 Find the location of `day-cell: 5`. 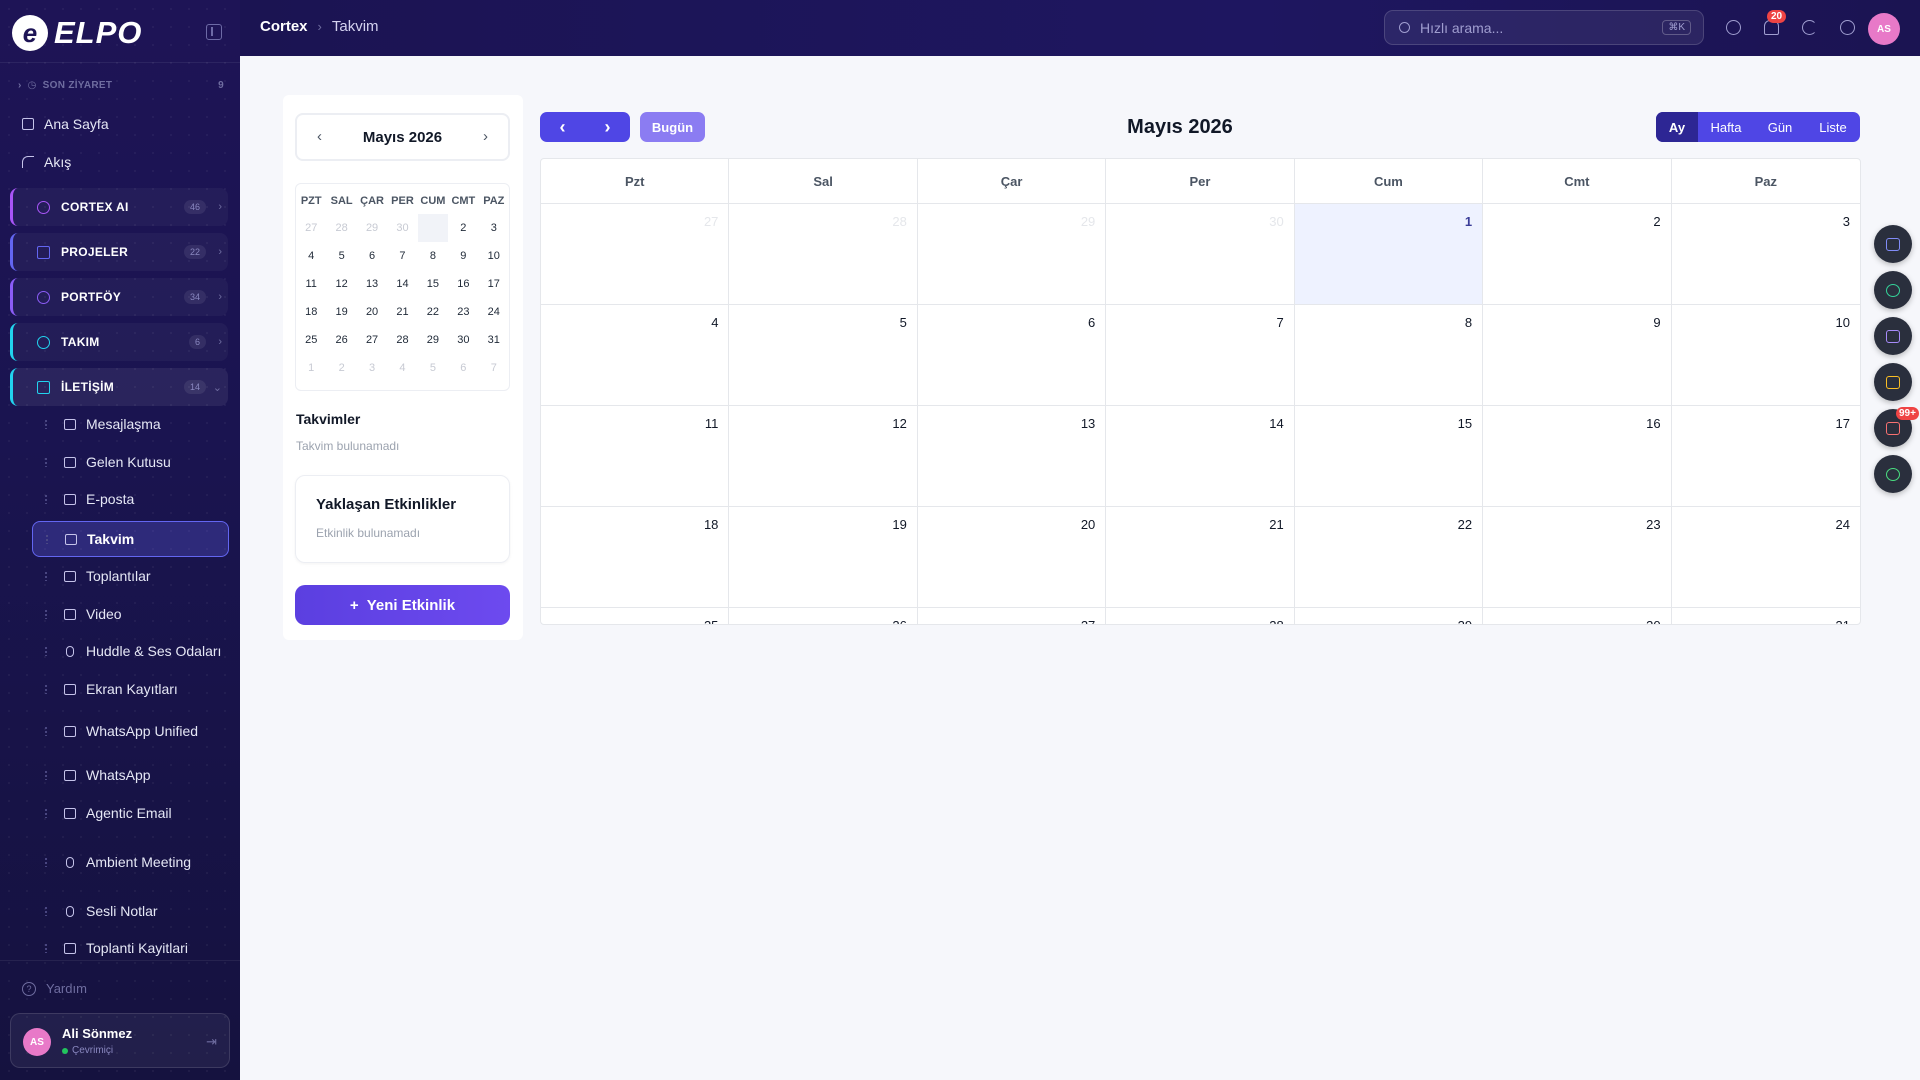

day-cell: 5 is located at coordinates (823, 355).